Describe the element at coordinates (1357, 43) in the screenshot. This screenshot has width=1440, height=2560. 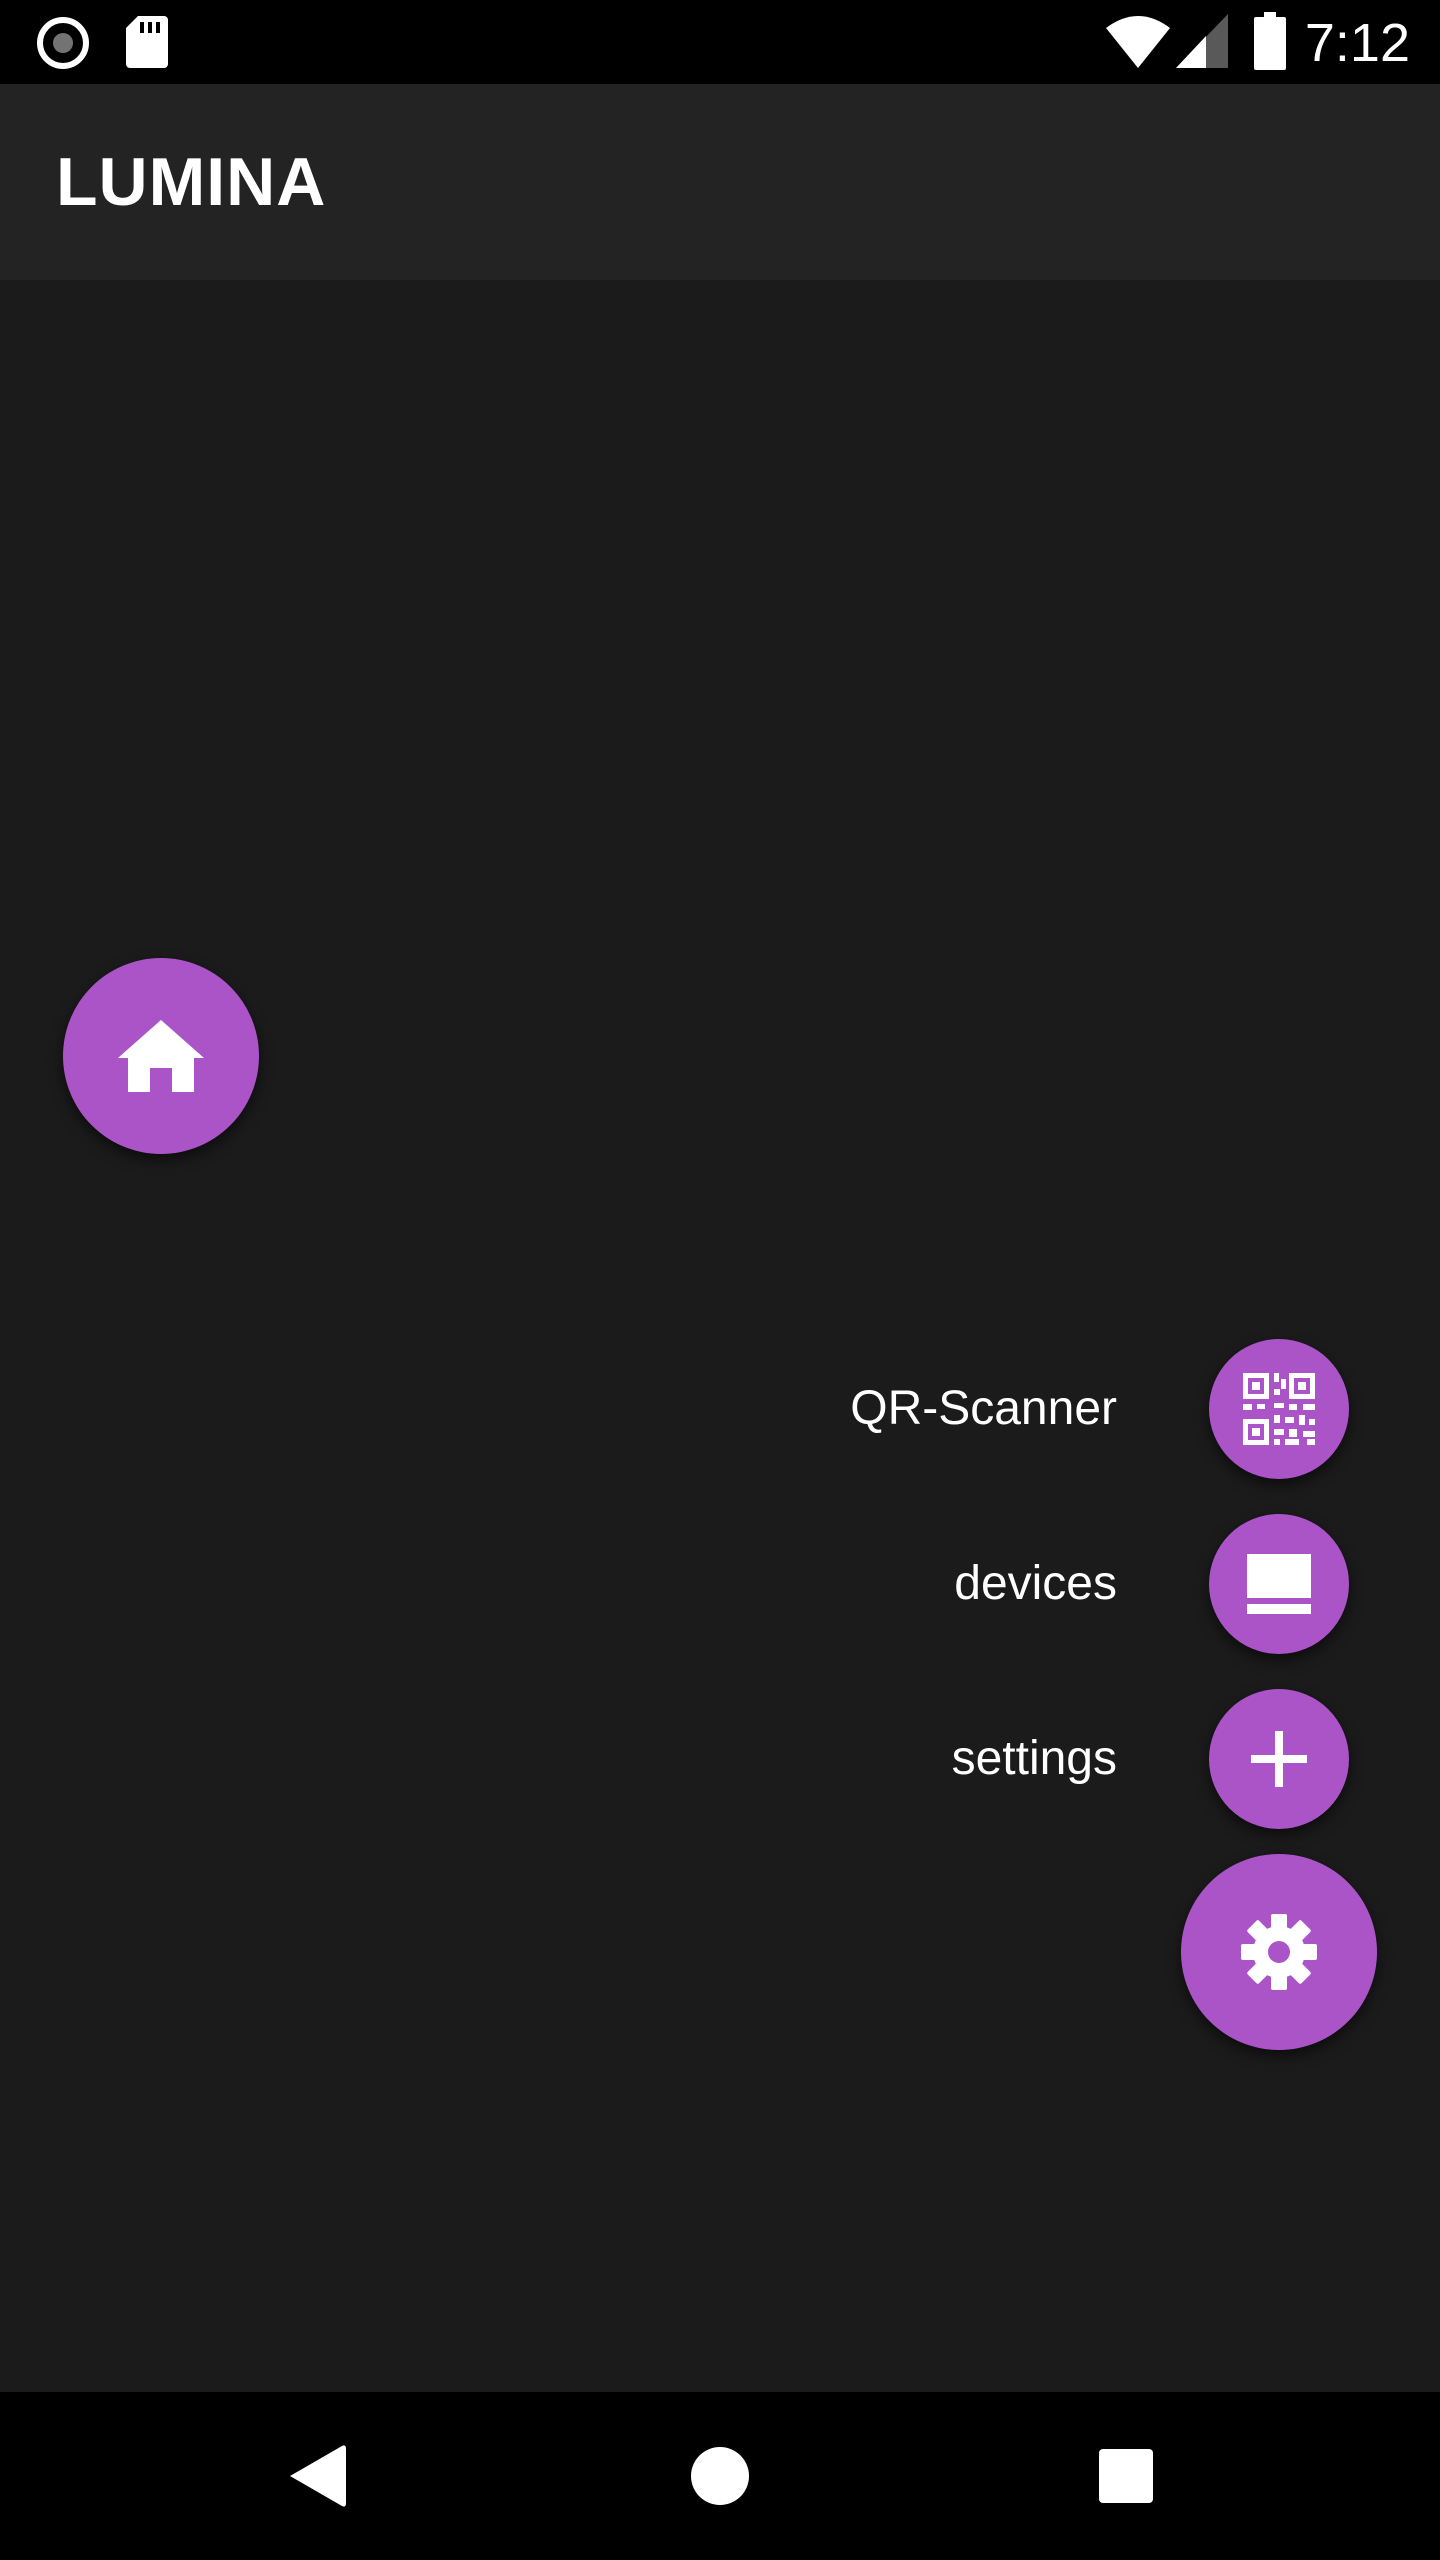
I see `status-time: 7:12` at that location.